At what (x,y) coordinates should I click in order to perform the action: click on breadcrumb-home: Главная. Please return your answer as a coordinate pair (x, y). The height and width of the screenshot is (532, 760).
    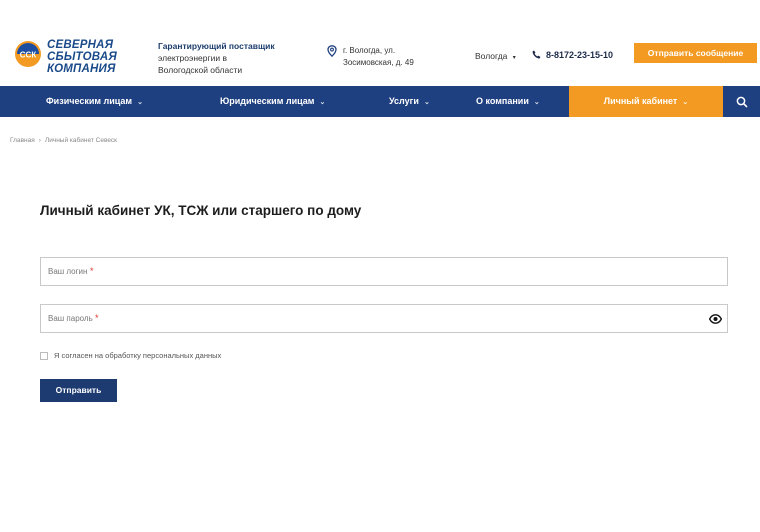
    Looking at the image, I should click on (22, 140).